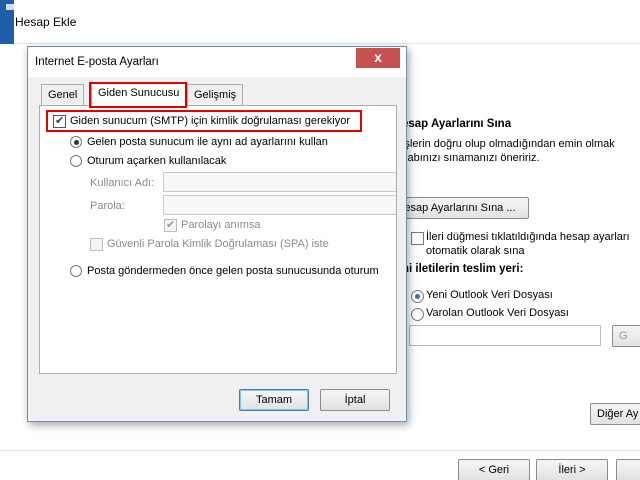  I want to click on new-data-file-label: Yeni Outlook Veri Dosyası, so click(489, 295).